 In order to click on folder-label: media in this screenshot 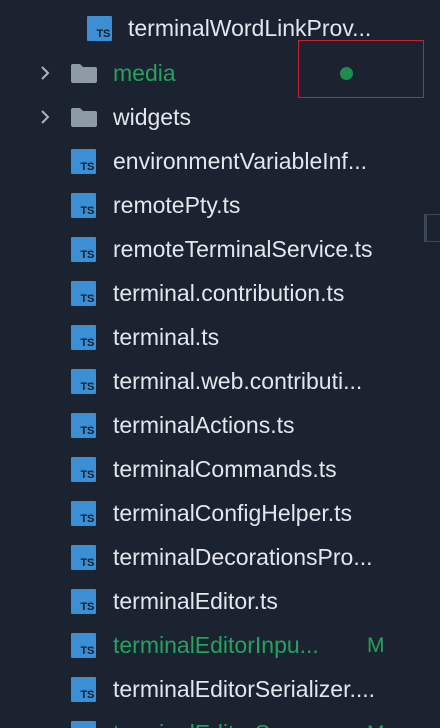, I will do `click(144, 73)`.